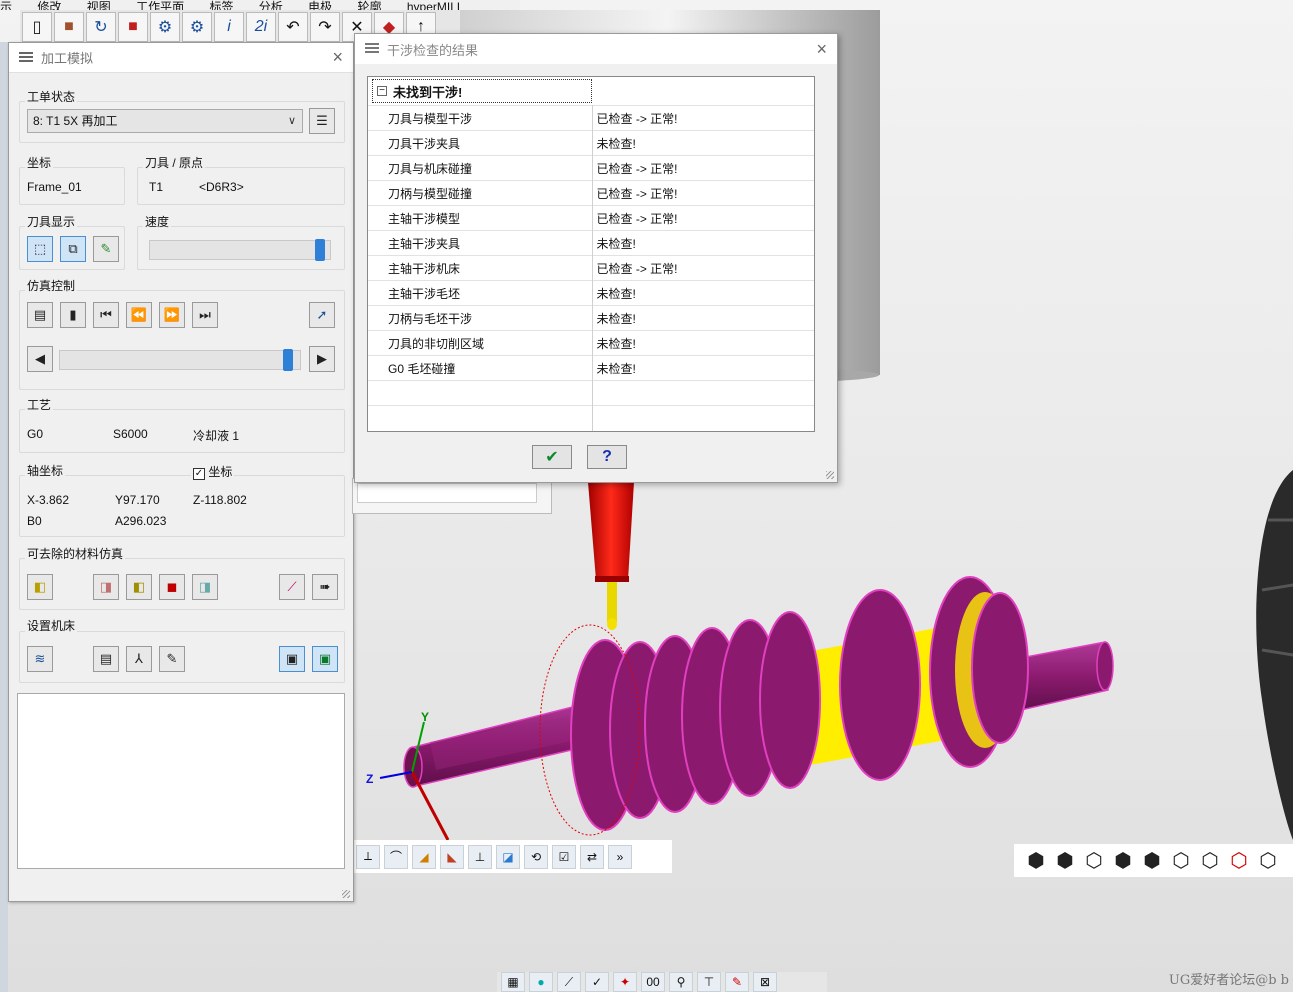 This screenshot has height=992, width=1293. What do you see at coordinates (172, 587) in the screenshot?
I see `stock-red-button: ◼` at bounding box center [172, 587].